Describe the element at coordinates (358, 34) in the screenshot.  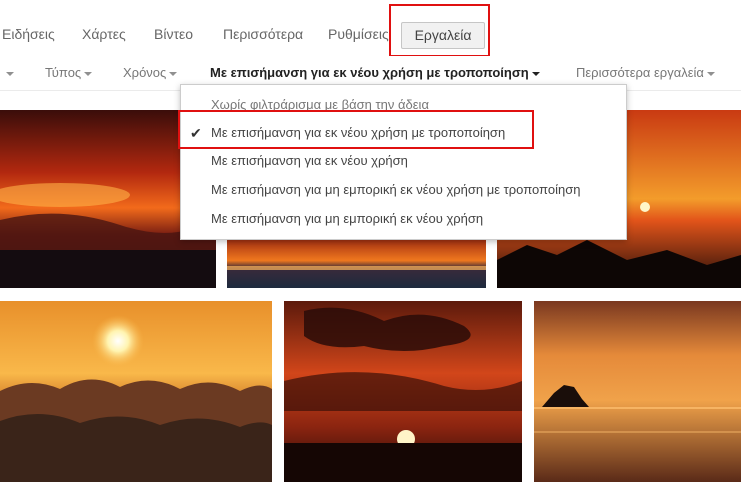
I see `nav-settings: Ρυθμίσεις` at that location.